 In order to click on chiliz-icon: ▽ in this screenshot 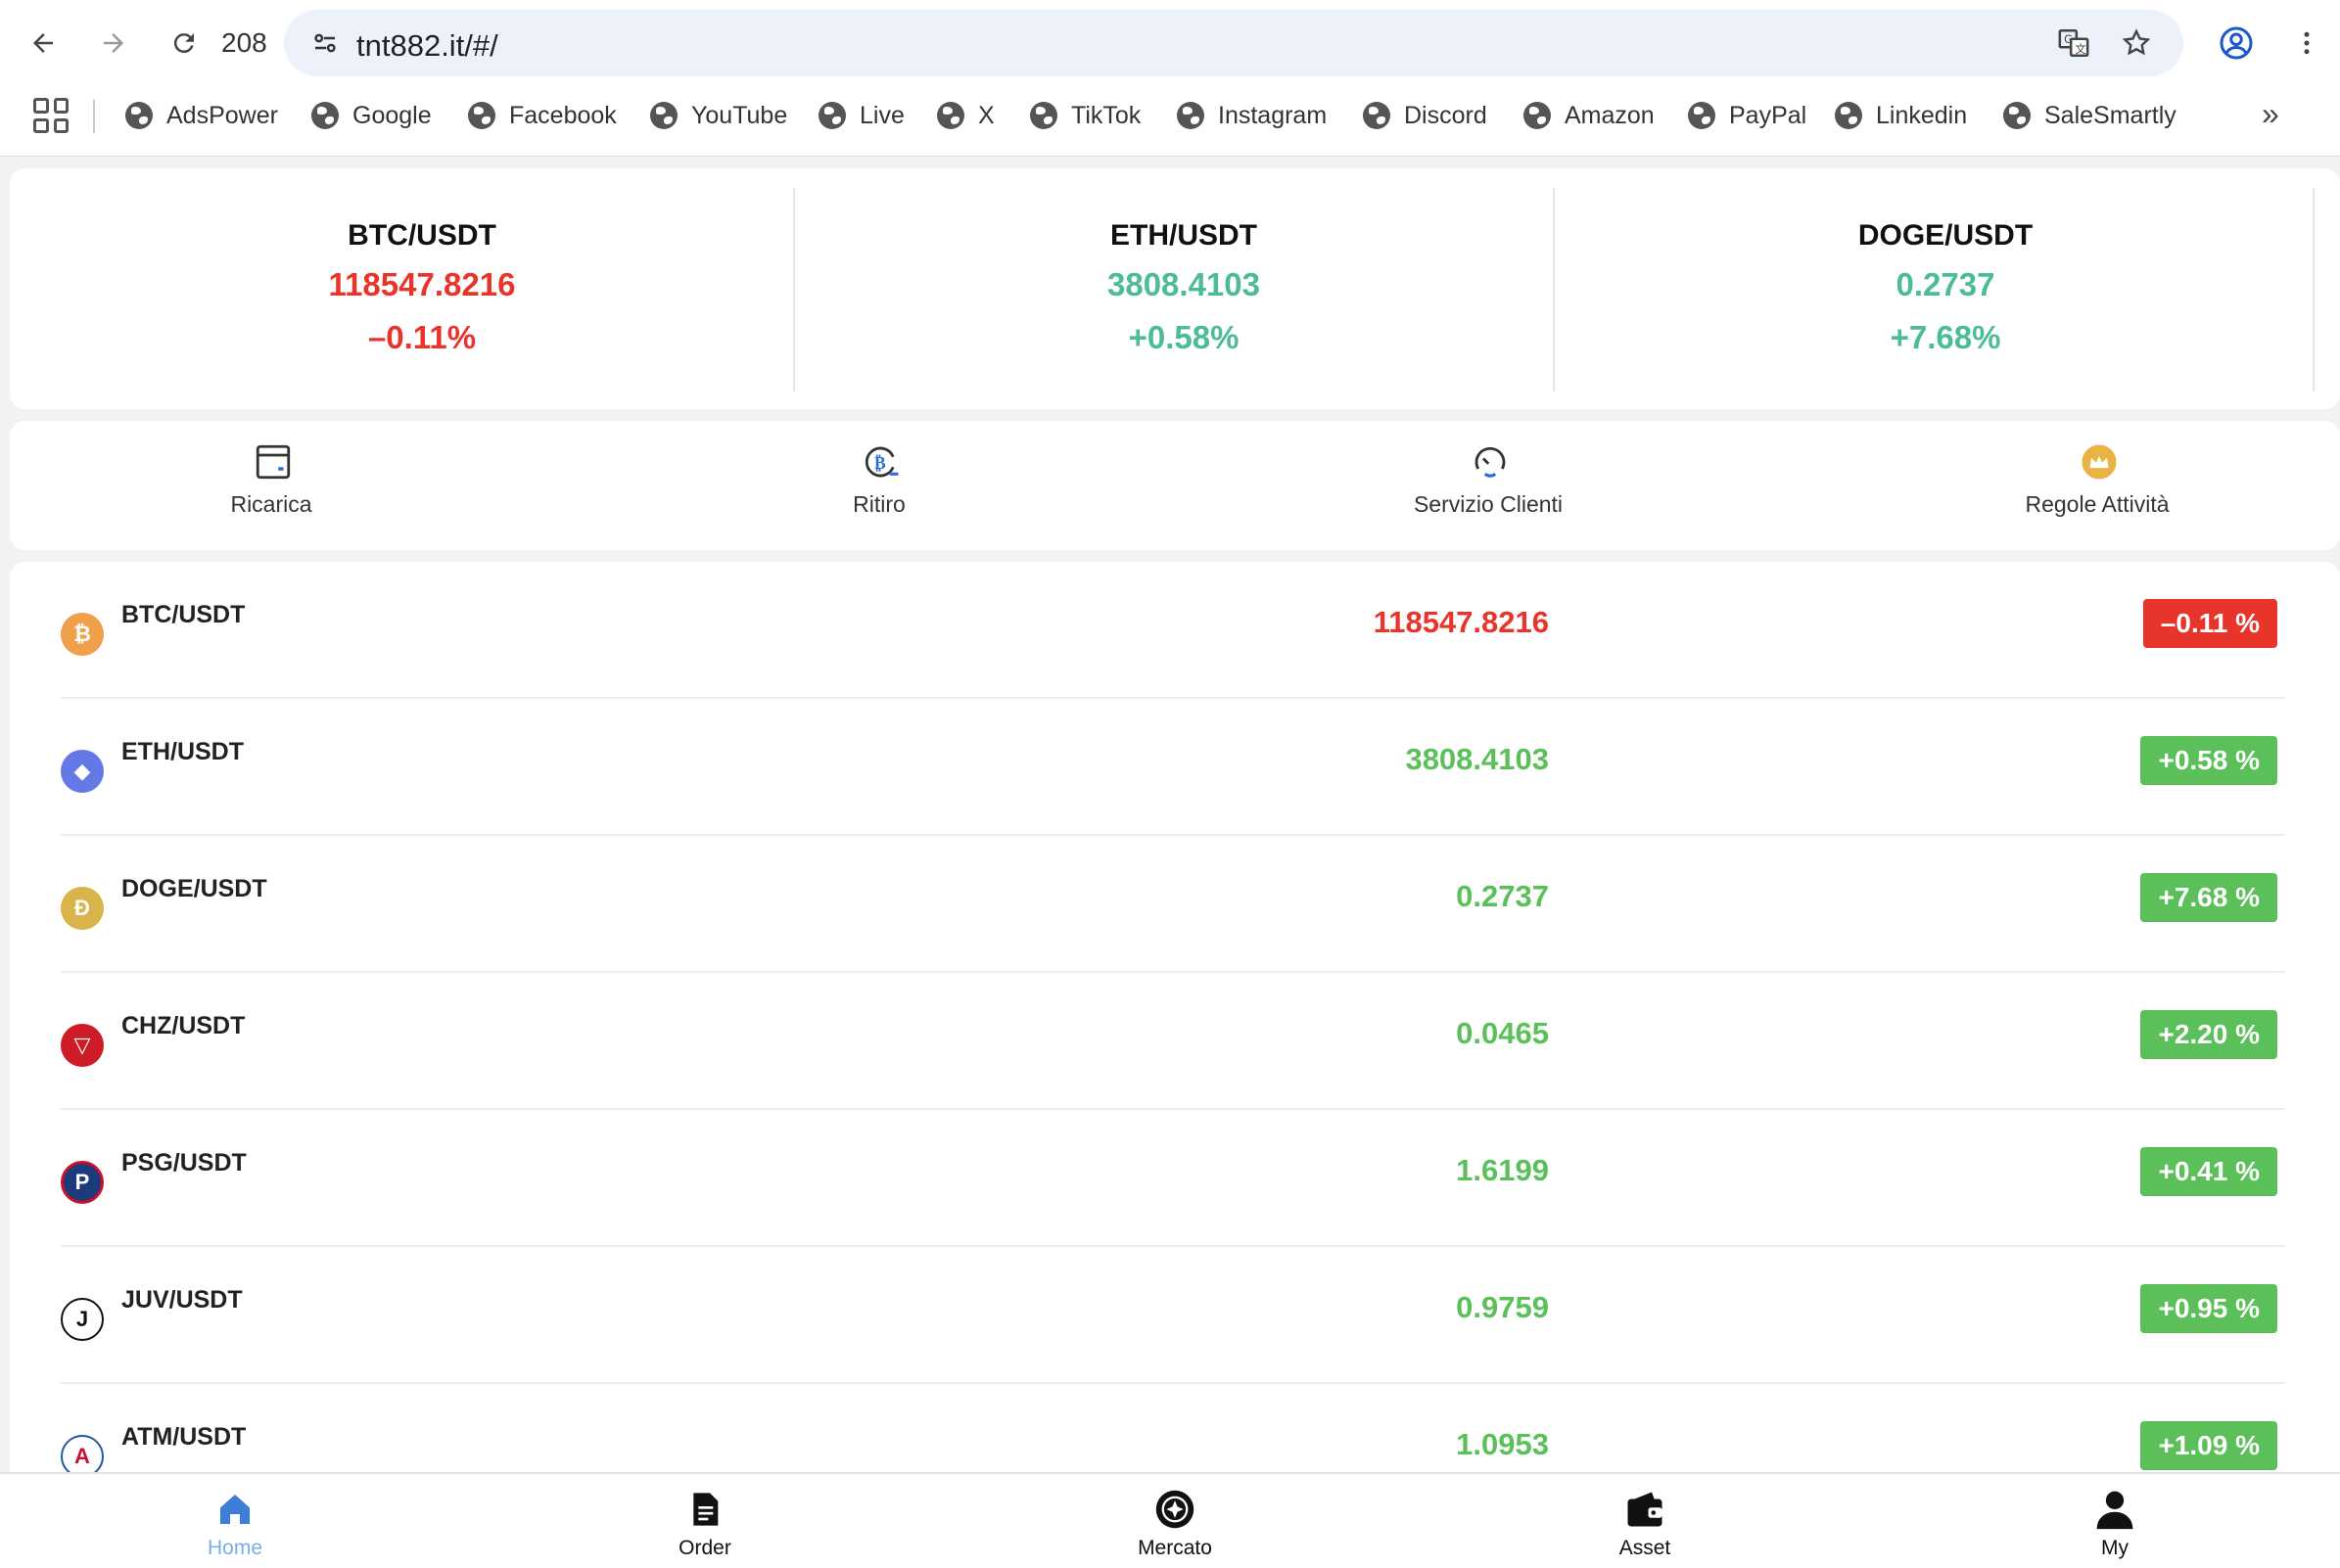, I will do `click(82, 1045)`.